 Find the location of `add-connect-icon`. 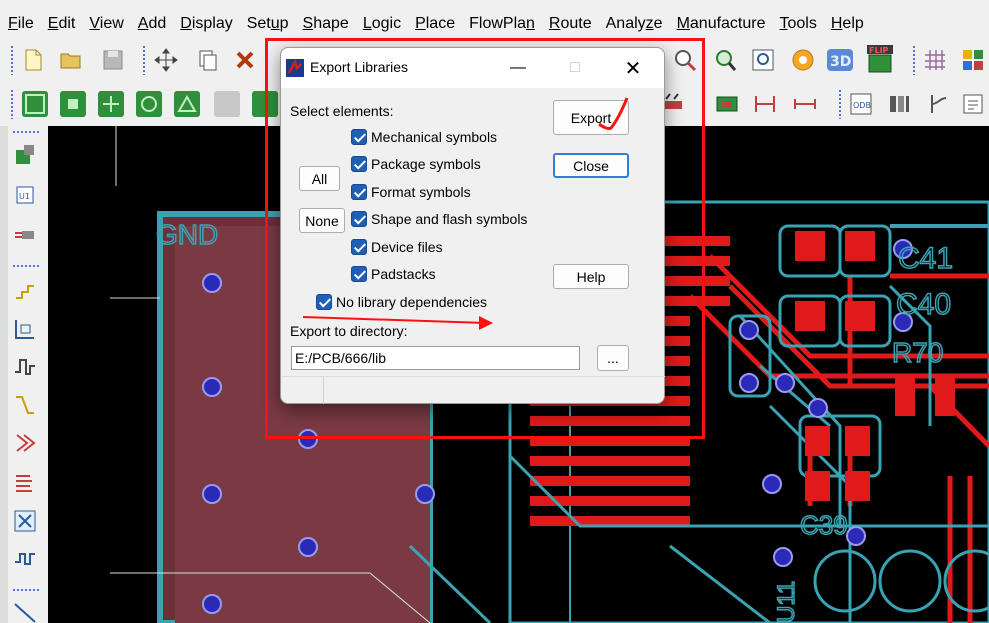

add-connect-icon is located at coordinates (25, 289).